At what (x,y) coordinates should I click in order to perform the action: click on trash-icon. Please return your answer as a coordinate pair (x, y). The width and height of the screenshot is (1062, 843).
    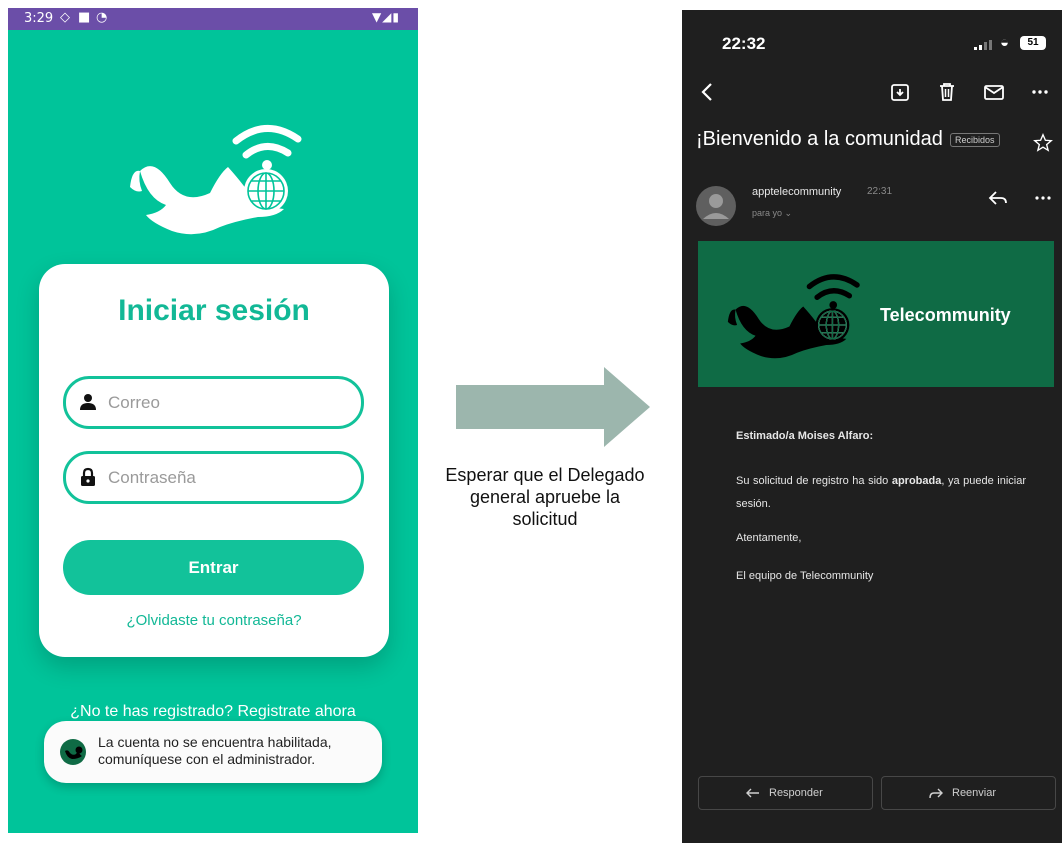
    Looking at the image, I should click on (947, 92).